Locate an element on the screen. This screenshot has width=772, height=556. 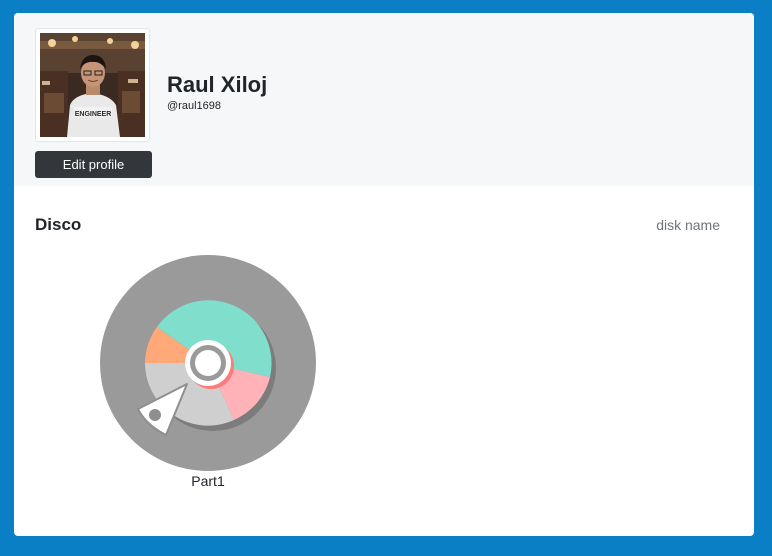
disk-item-part1: Part1 is located at coordinates (208, 381).